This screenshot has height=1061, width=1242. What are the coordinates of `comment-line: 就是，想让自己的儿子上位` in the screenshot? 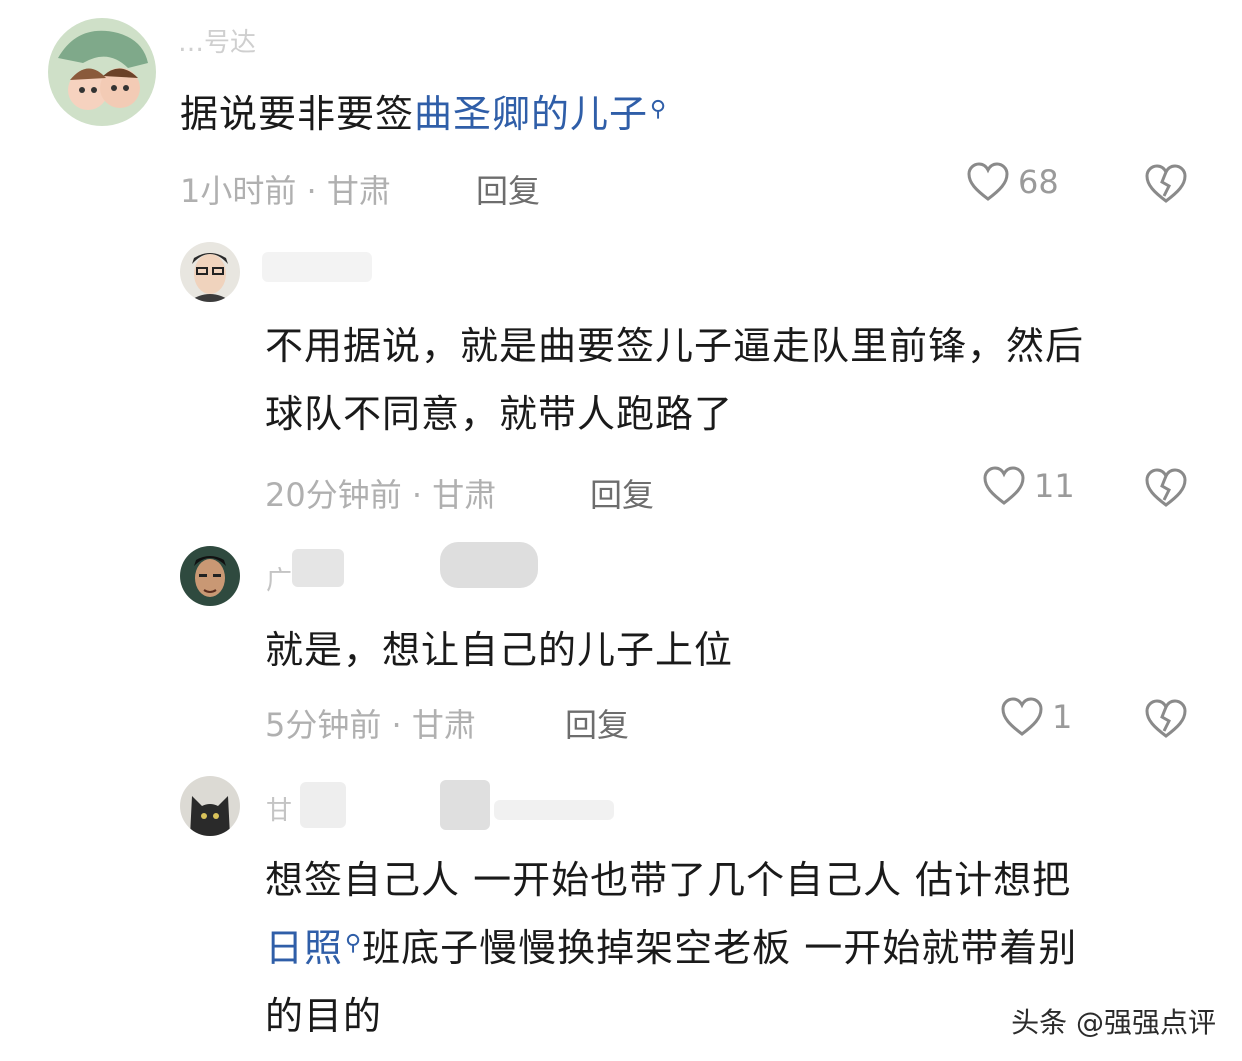 It's located at (499, 650).